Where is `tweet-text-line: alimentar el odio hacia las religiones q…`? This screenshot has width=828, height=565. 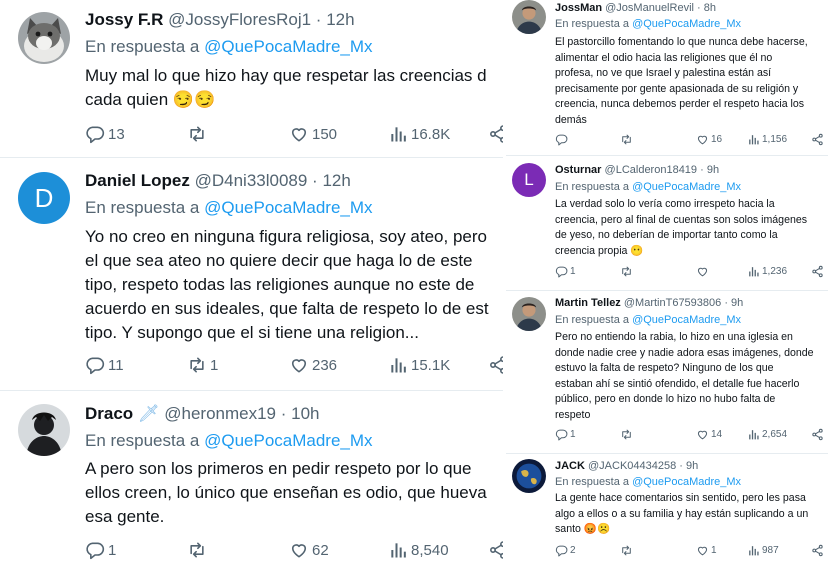 tweet-text-line: alimentar el odio hacia las religiones q… is located at coordinates (664, 57).